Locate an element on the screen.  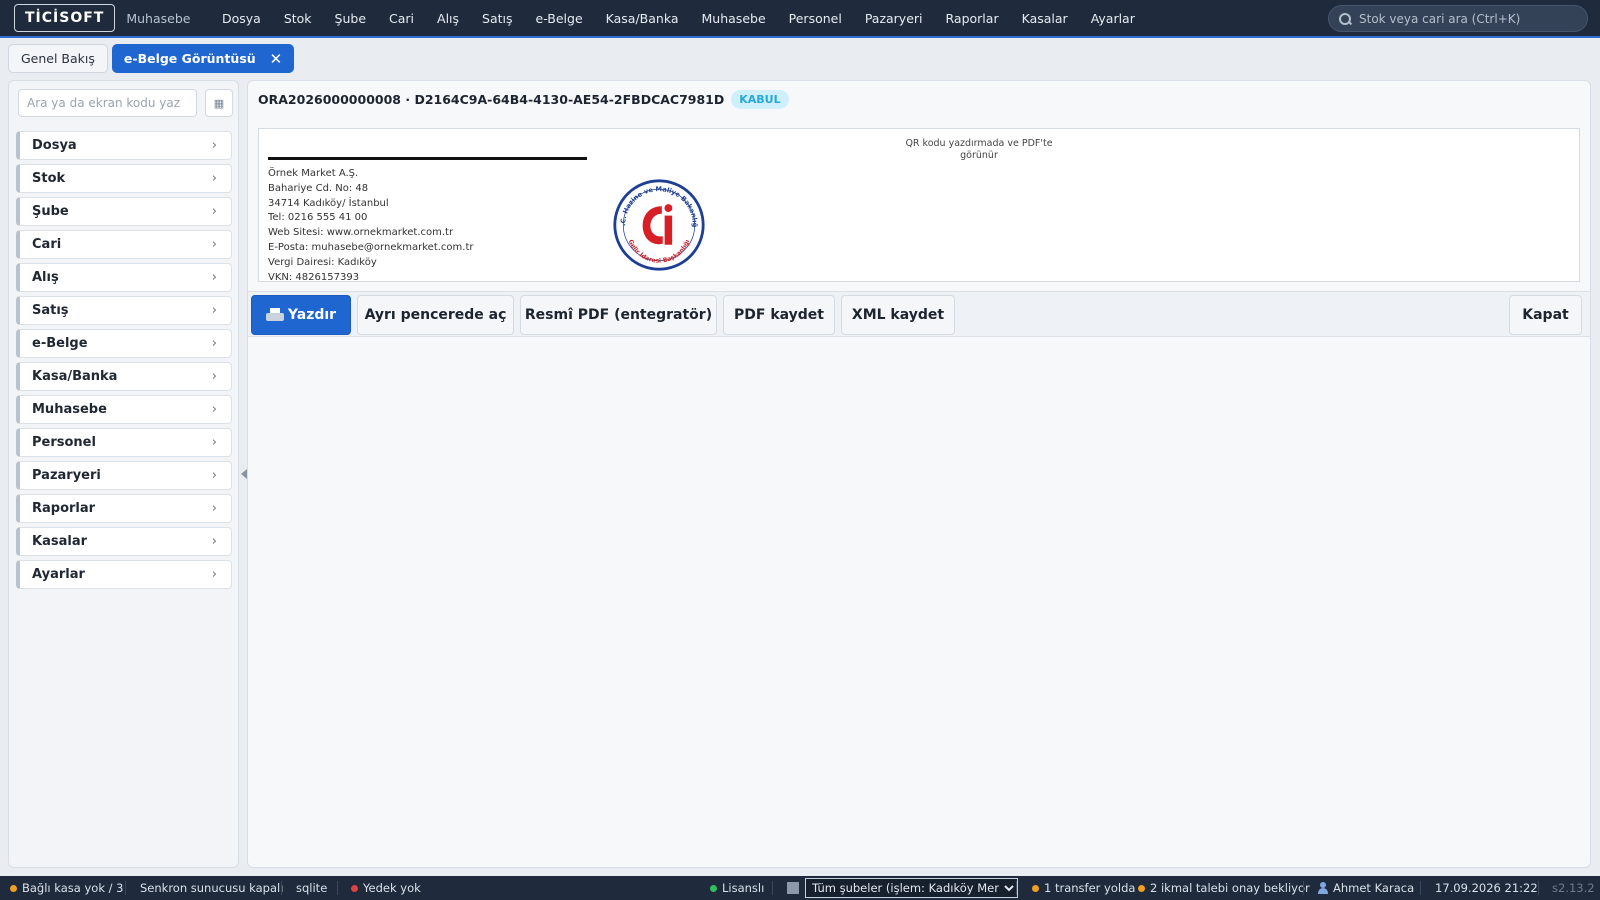
print-button: Yazdır is located at coordinates (301, 315).